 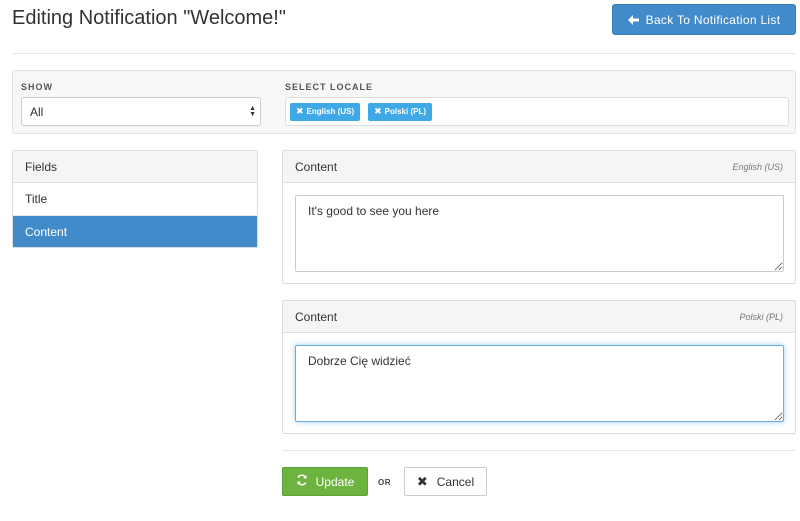 What do you see at coordinates (329, 87) in the screenshot?
I see `select-locale-label: SELECT LOCALE` at bounding box center [329, 87].